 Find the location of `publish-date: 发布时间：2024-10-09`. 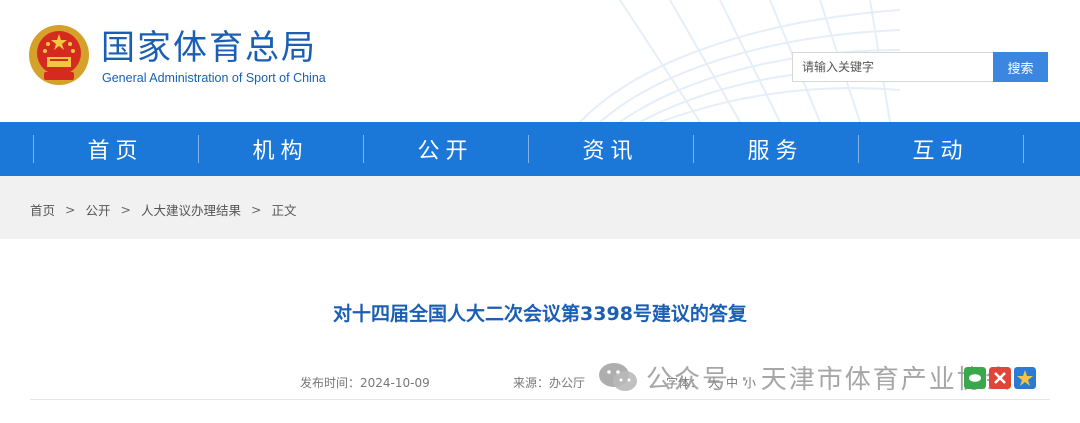

publish-date: 发布时间：2024-10-09 is located at coordinates (365, 382).